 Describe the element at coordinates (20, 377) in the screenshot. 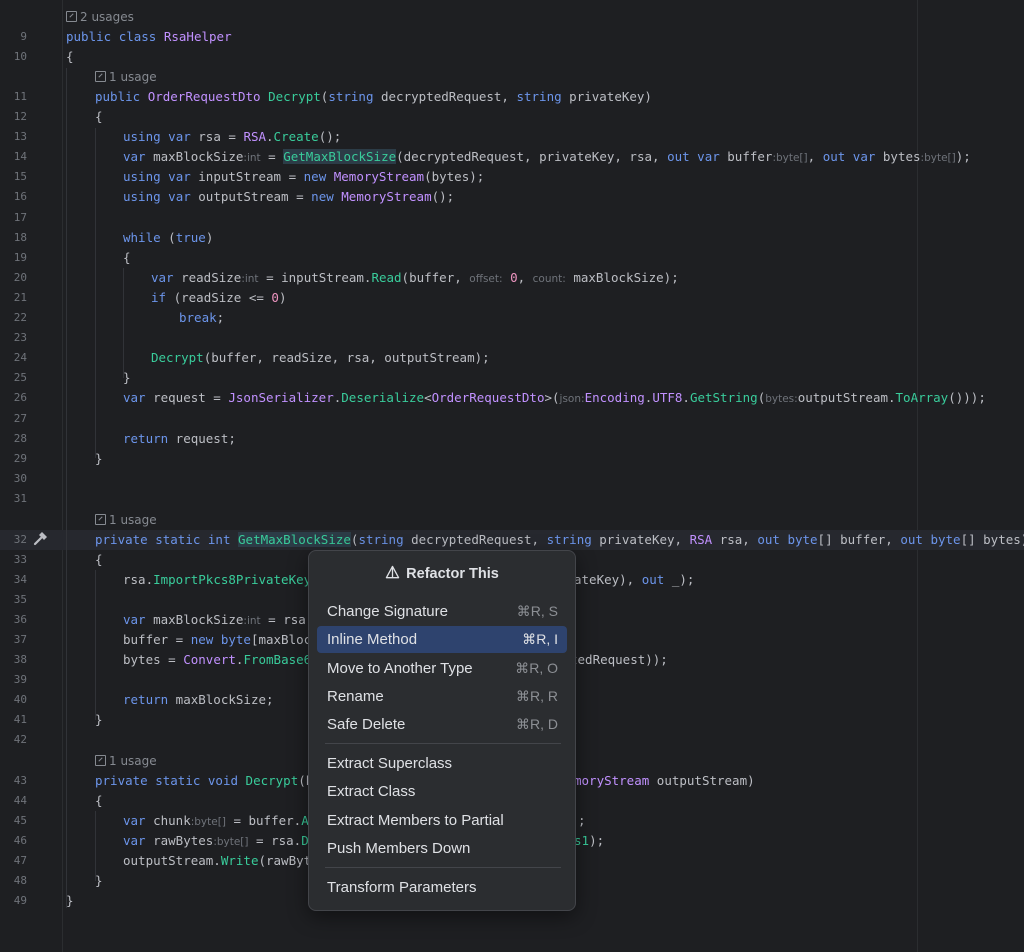

I see `line-number: 25` at that location.